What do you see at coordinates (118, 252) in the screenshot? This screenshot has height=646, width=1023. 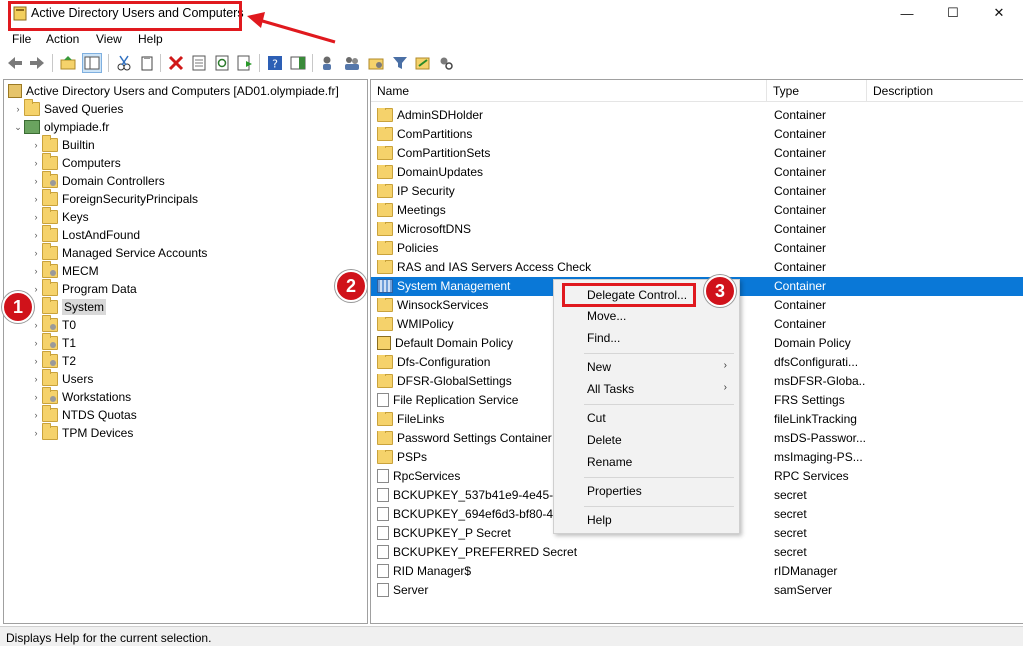 I see `tree-item-managed-service-accounts: › Managed Service Accounts` at bounding box center [118, 252].